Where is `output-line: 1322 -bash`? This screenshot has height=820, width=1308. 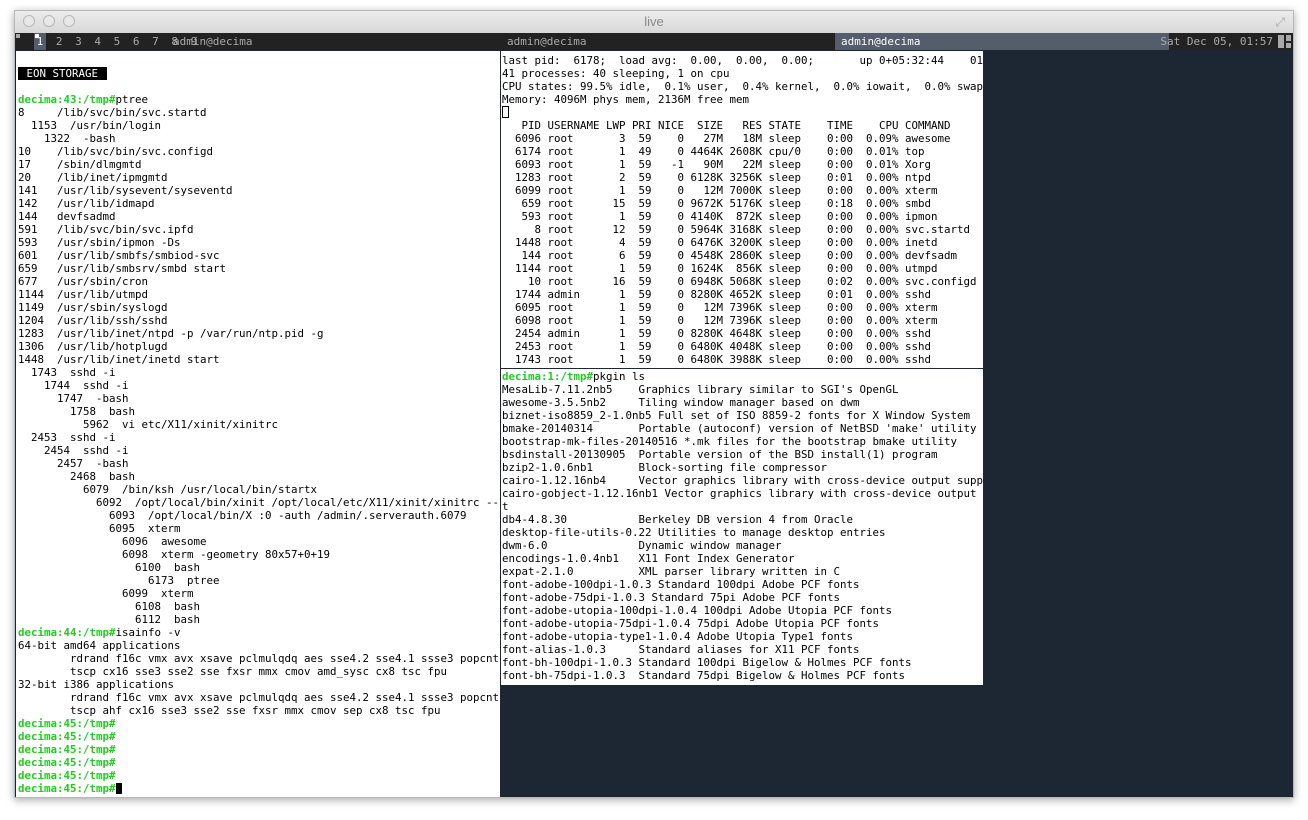 output-line: 1322 -bash is located at coordinates (67, 138).